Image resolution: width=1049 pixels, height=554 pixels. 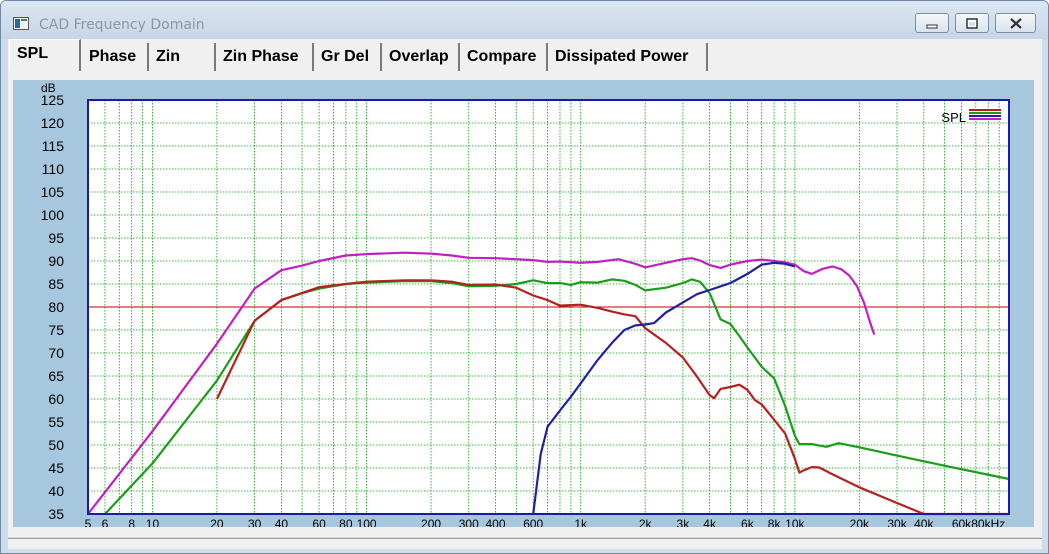 I want to click on x-tick-label: 8k, so click(x=775, y=522).